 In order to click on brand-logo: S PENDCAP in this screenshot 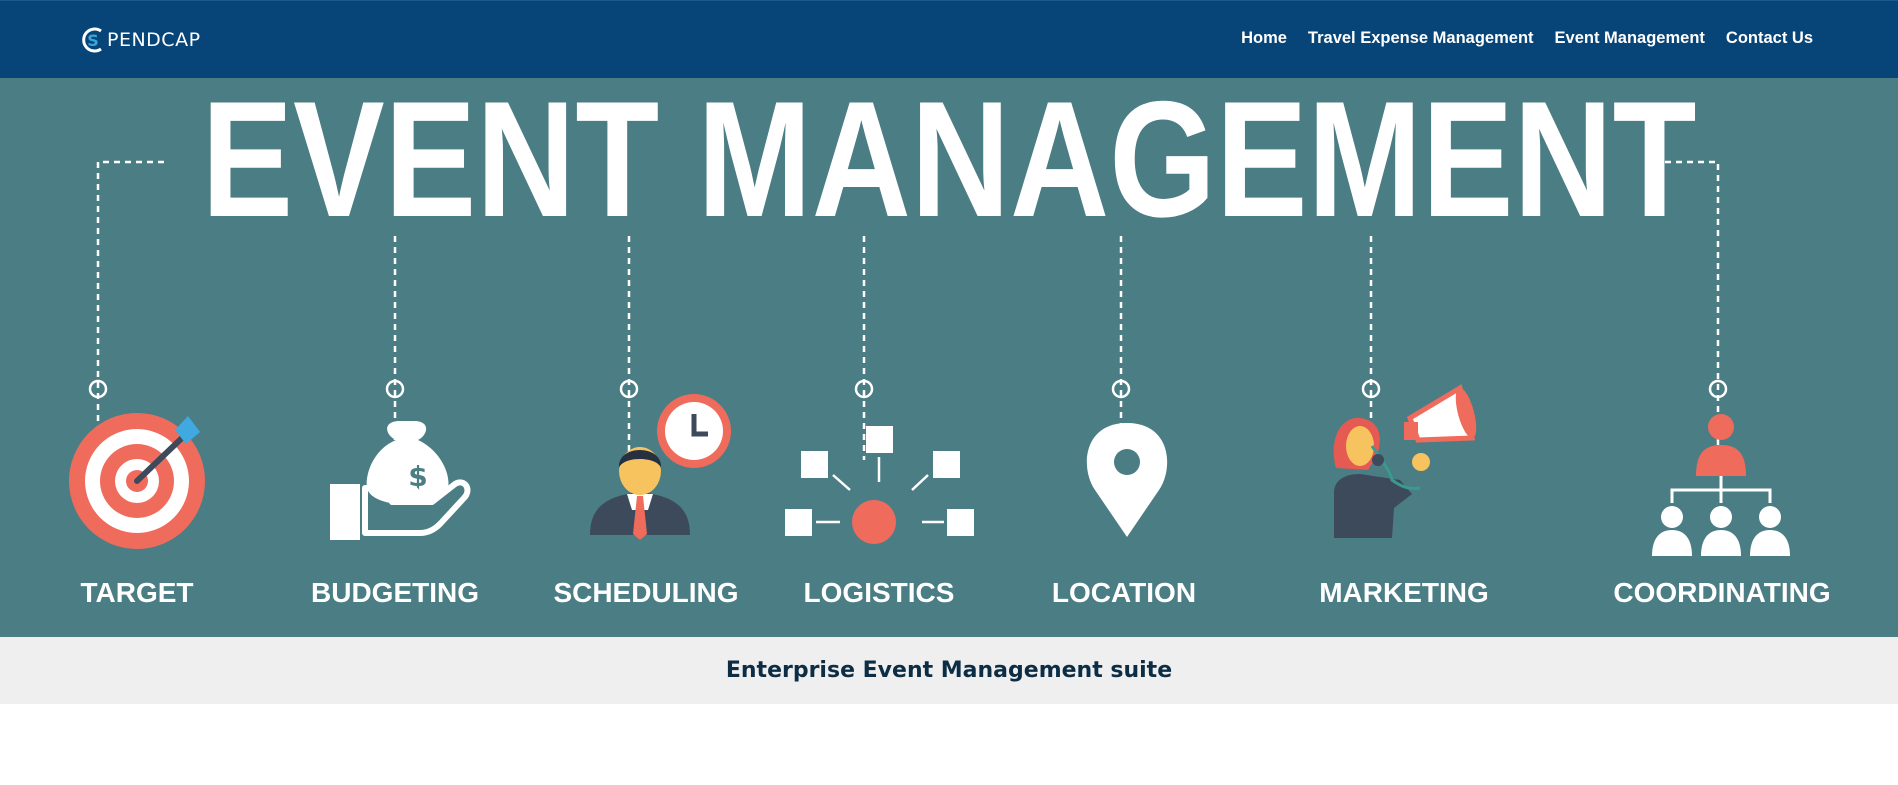, I will do `click(140, 40)`.